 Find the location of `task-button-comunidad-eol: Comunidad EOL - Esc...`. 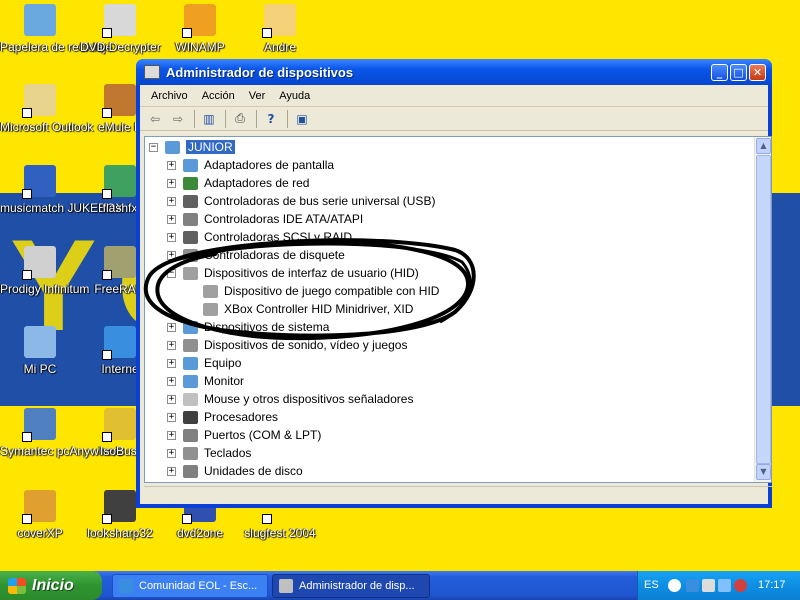

task-button-comunidad-eol: Comunidad EOL - Esc... is located at coordinates (190, 586).